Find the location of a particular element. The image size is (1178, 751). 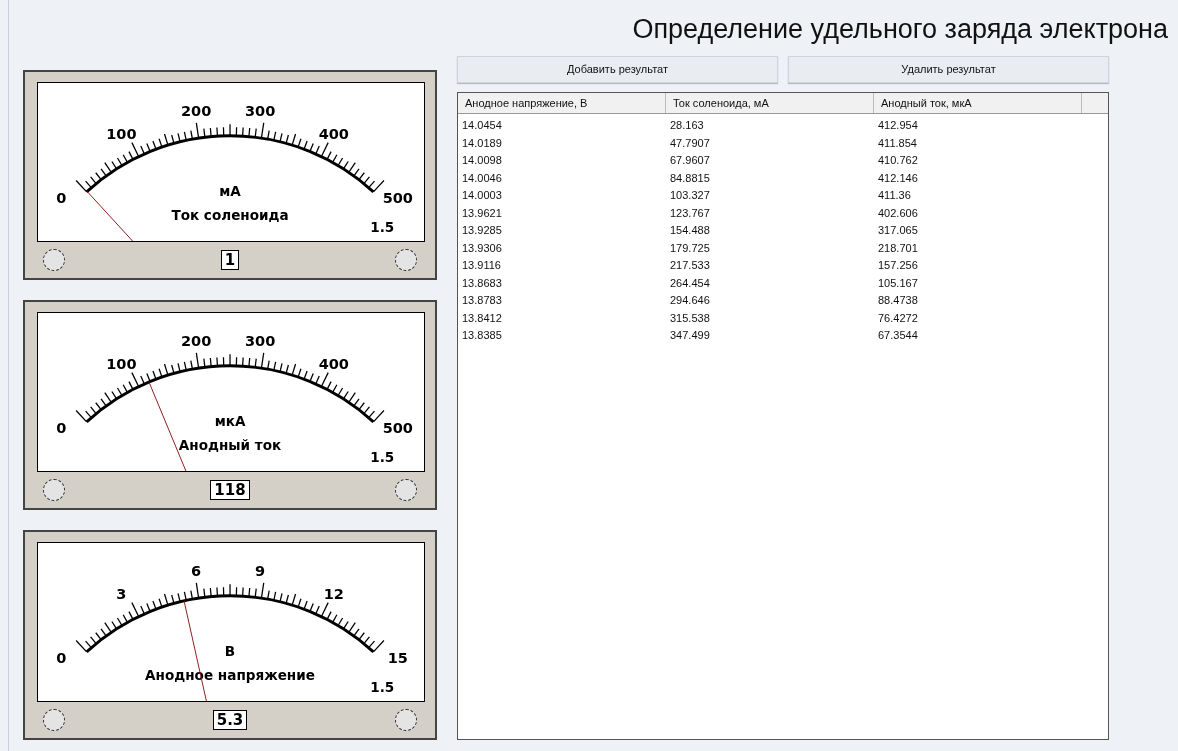

table-cell-text: 28.163 is located at coordinates (687, 125).